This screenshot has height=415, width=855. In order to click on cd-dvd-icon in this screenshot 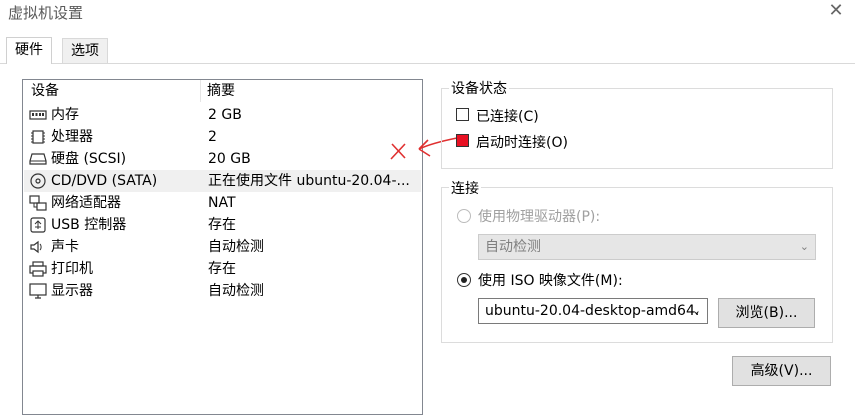, I will do `click(38, 181)`.